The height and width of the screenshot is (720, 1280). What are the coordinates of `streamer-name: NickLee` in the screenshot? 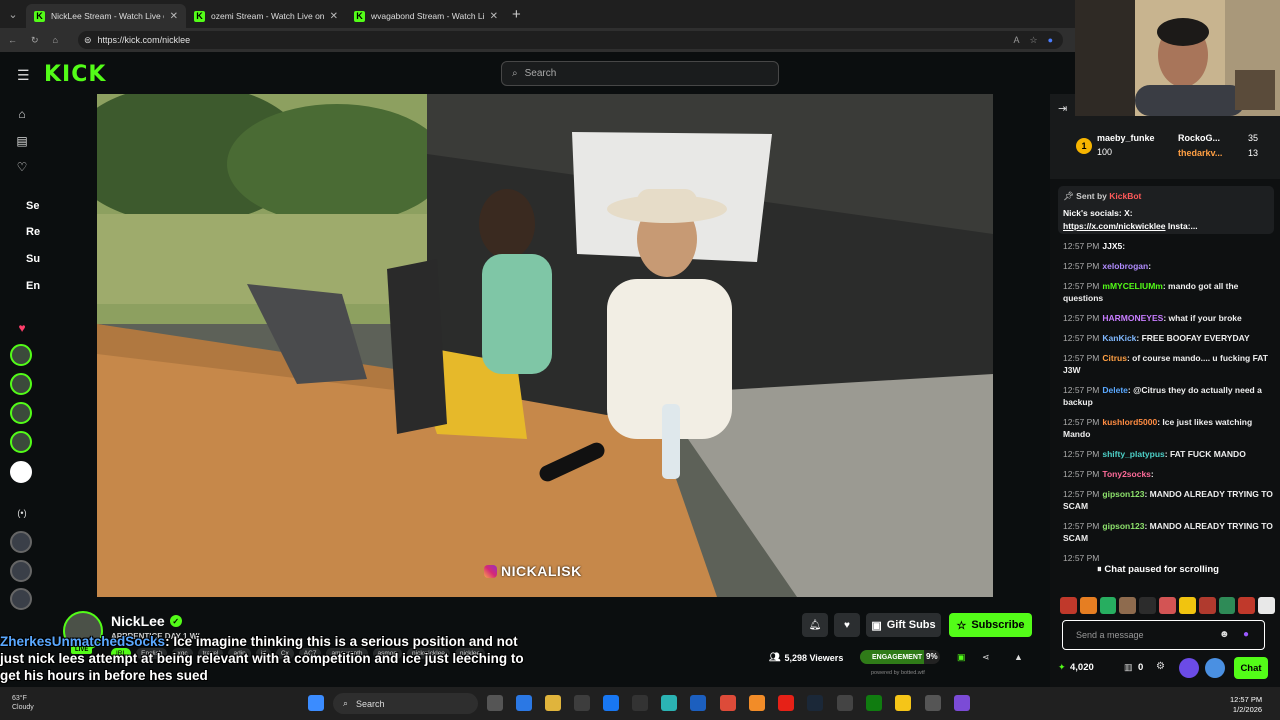 It's located at (138, 621).